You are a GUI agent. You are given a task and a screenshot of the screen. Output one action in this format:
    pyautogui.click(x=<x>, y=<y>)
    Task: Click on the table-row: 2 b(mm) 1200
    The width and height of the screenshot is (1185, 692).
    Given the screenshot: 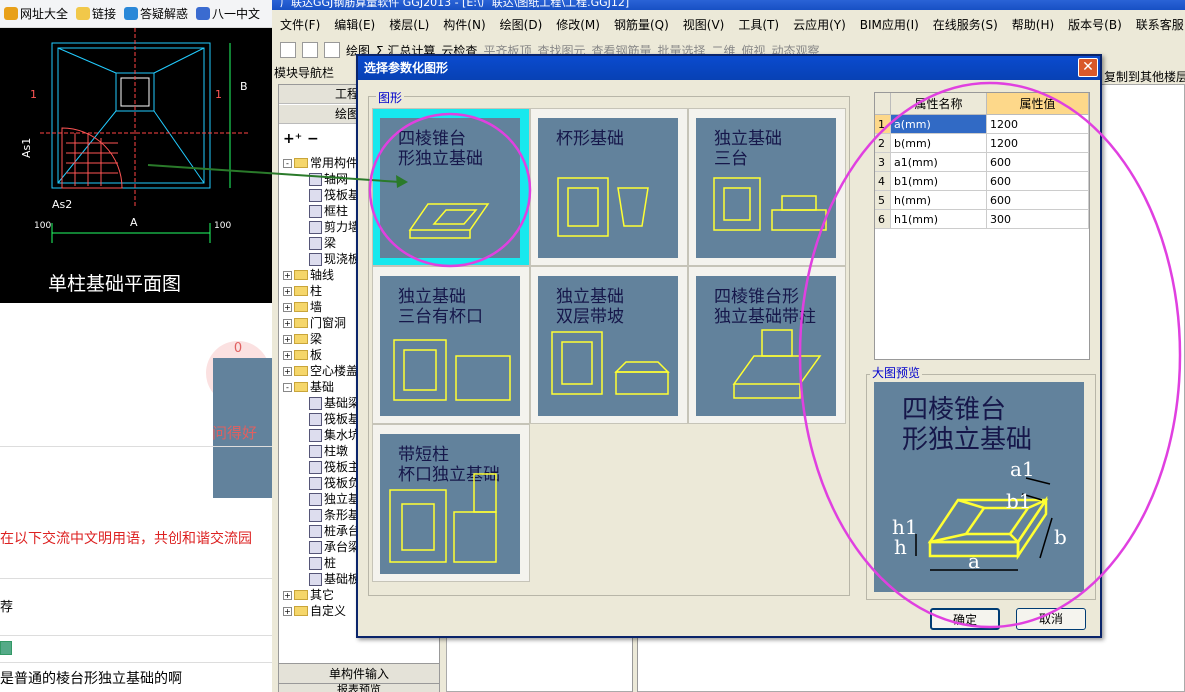 What is the action you would take?
    pyautogui.click(x=982, y=143)
    